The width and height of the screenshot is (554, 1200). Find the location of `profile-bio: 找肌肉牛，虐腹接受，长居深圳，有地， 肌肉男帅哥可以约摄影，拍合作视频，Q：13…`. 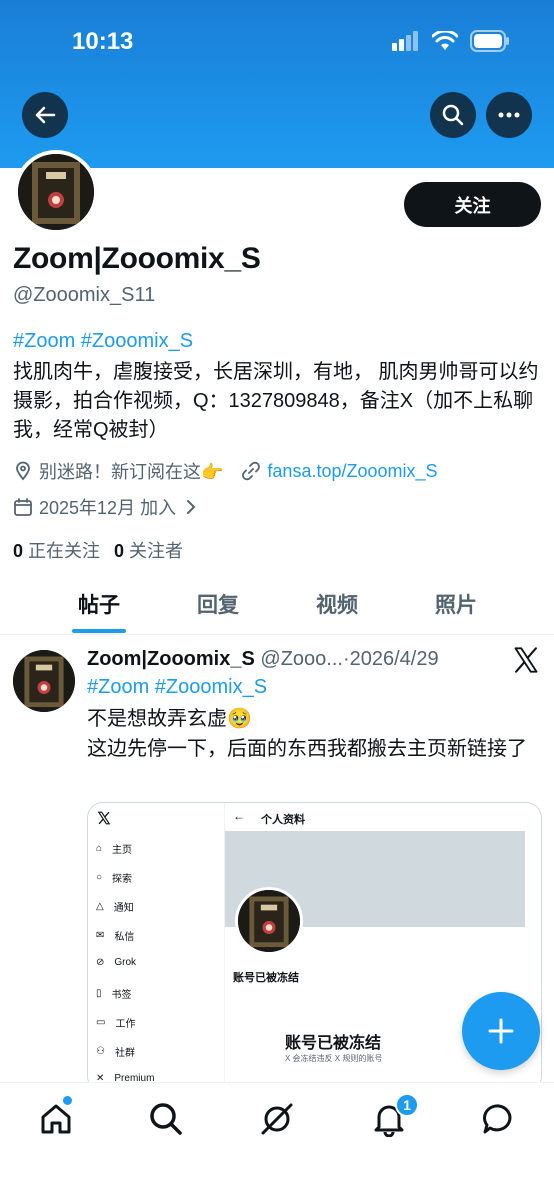

profile-bio: 找肌肉牛，虐腹接受，长居深圳，有地， 肌肉男帅哥可以约摄影，拍合作视频，Q：13… is located at coordinates (276, 401).